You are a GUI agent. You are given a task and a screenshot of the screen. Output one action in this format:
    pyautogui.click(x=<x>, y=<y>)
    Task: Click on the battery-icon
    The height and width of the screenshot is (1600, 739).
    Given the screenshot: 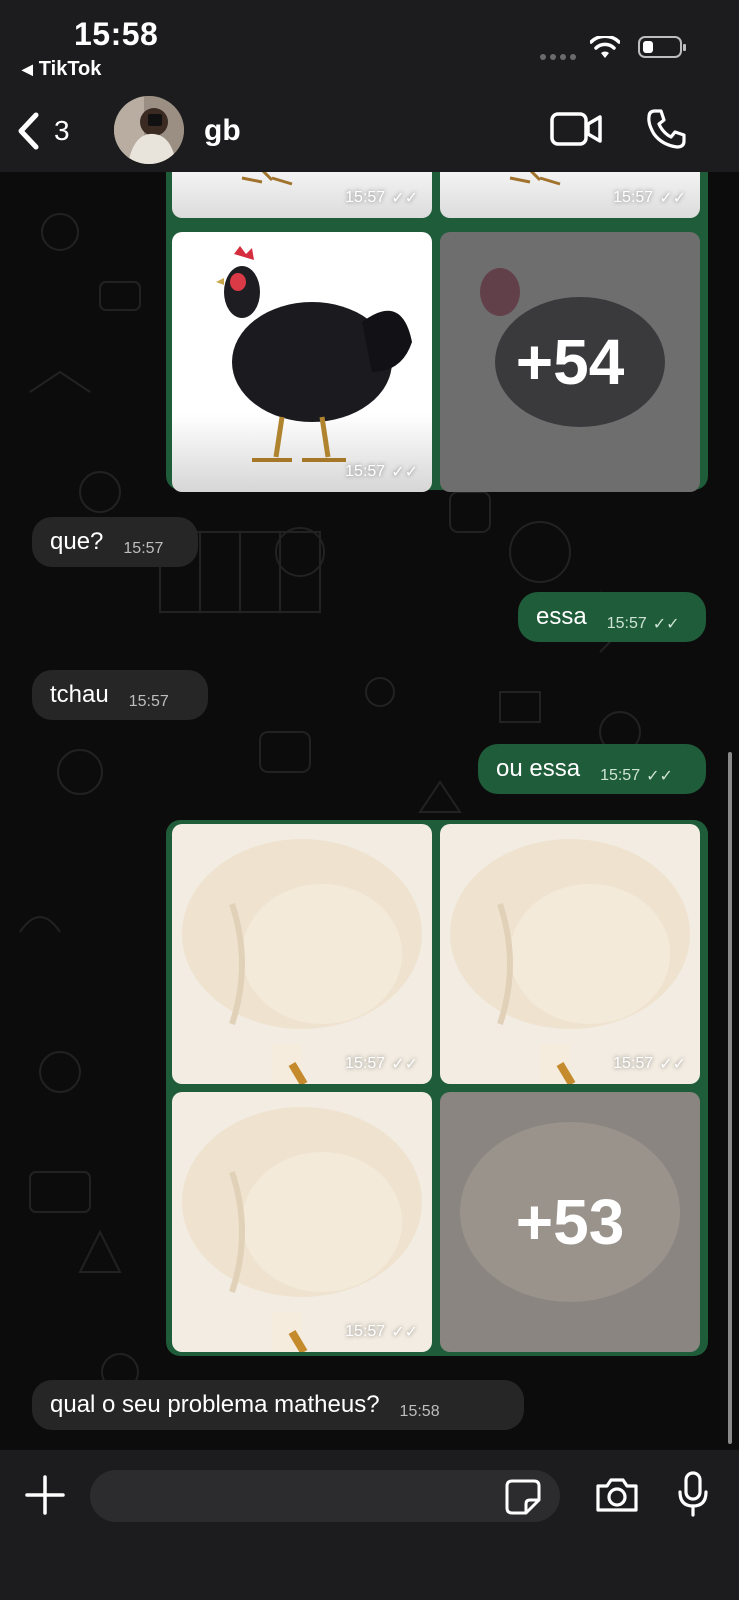 What is the action you would take?
    pyautogui.click(x=662, y=47)
    